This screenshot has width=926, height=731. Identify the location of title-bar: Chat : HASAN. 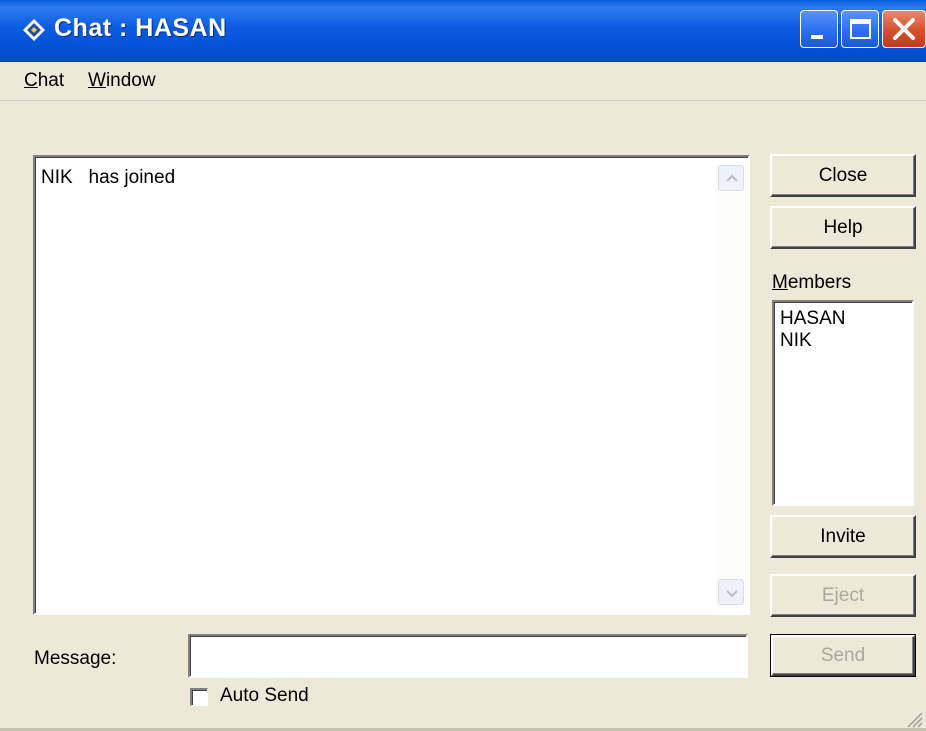
(463, 31).